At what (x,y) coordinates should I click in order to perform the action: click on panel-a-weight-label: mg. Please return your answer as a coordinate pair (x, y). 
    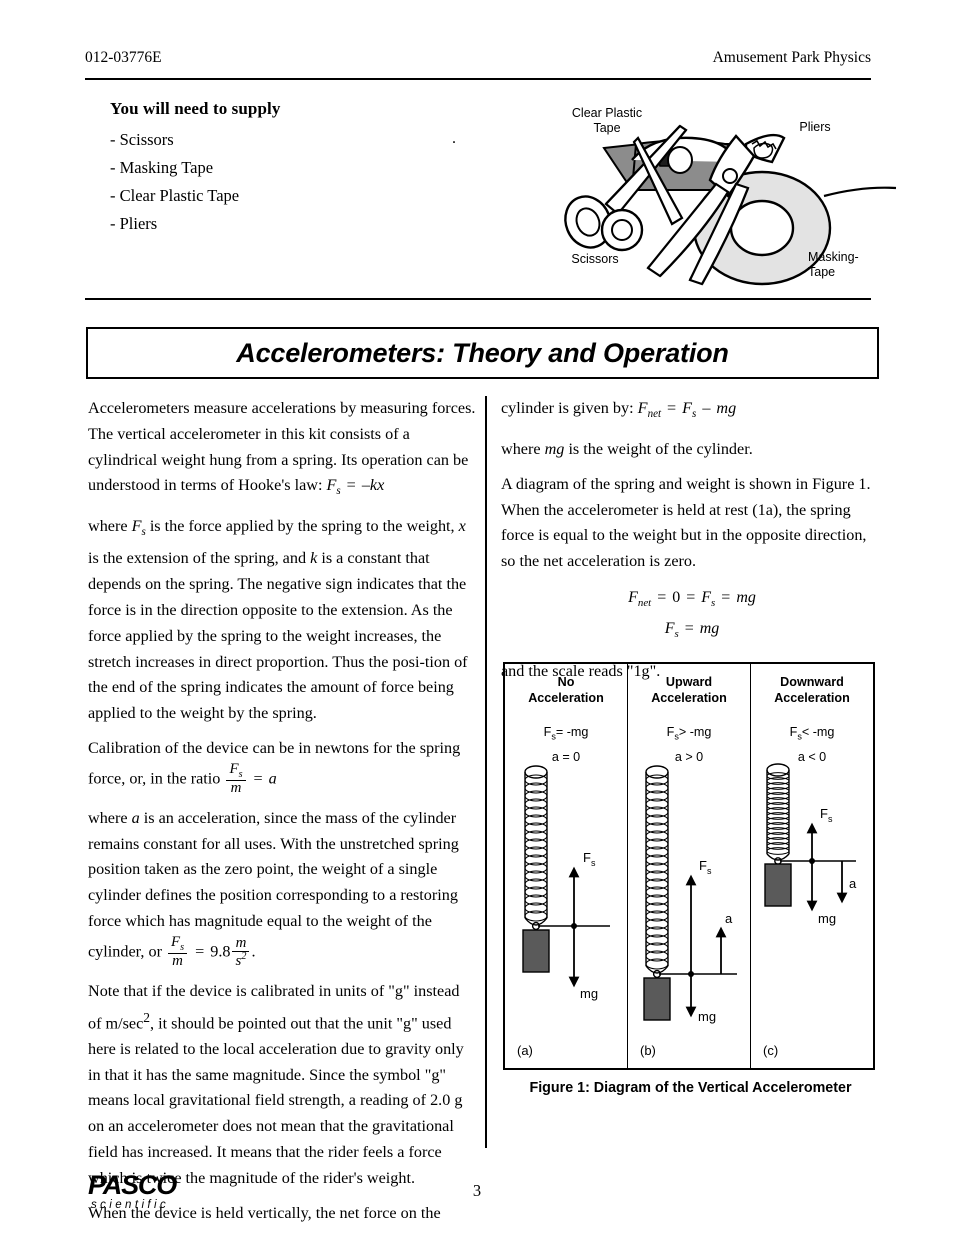
    Looking at the image, I should click on (589, 993).